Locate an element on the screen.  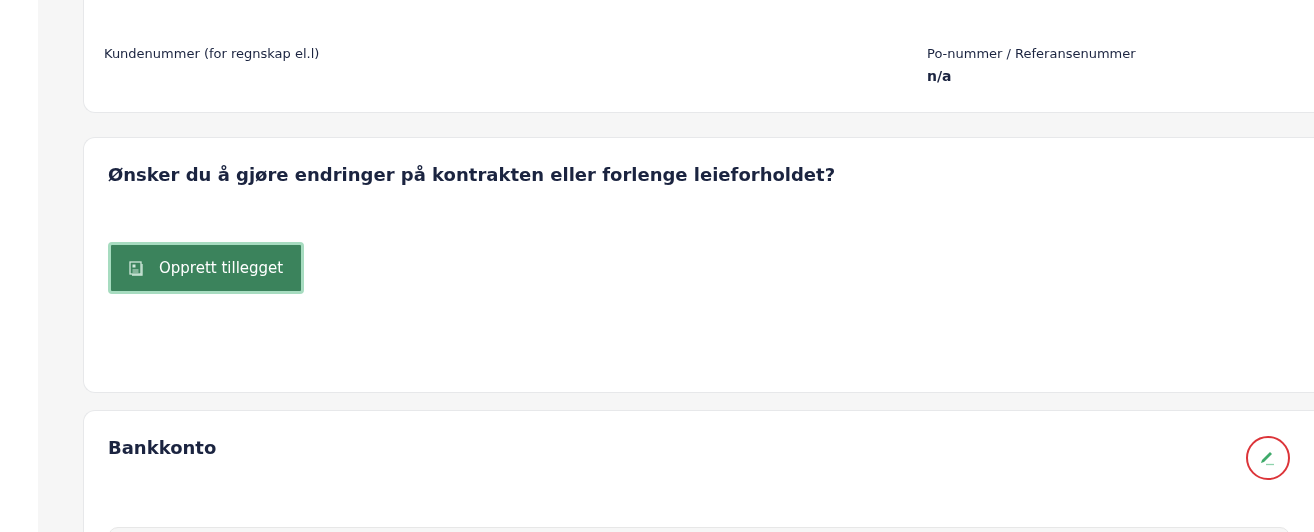
field-label: Po-nummer / Referansenummer is located at coordinates (1031, 54).